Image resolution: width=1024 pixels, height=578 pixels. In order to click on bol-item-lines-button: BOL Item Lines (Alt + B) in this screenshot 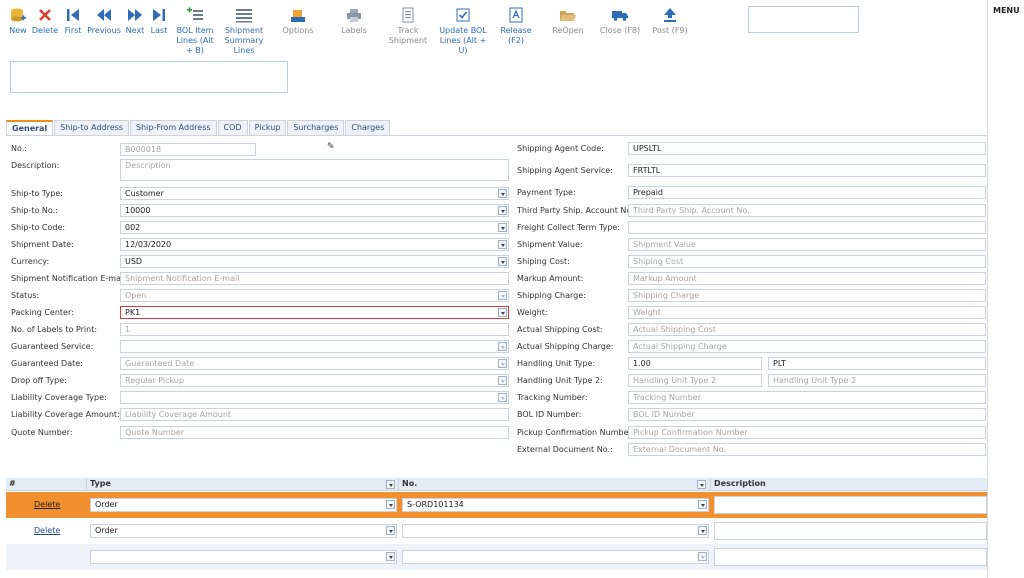, I will do `click(195, 33)`.